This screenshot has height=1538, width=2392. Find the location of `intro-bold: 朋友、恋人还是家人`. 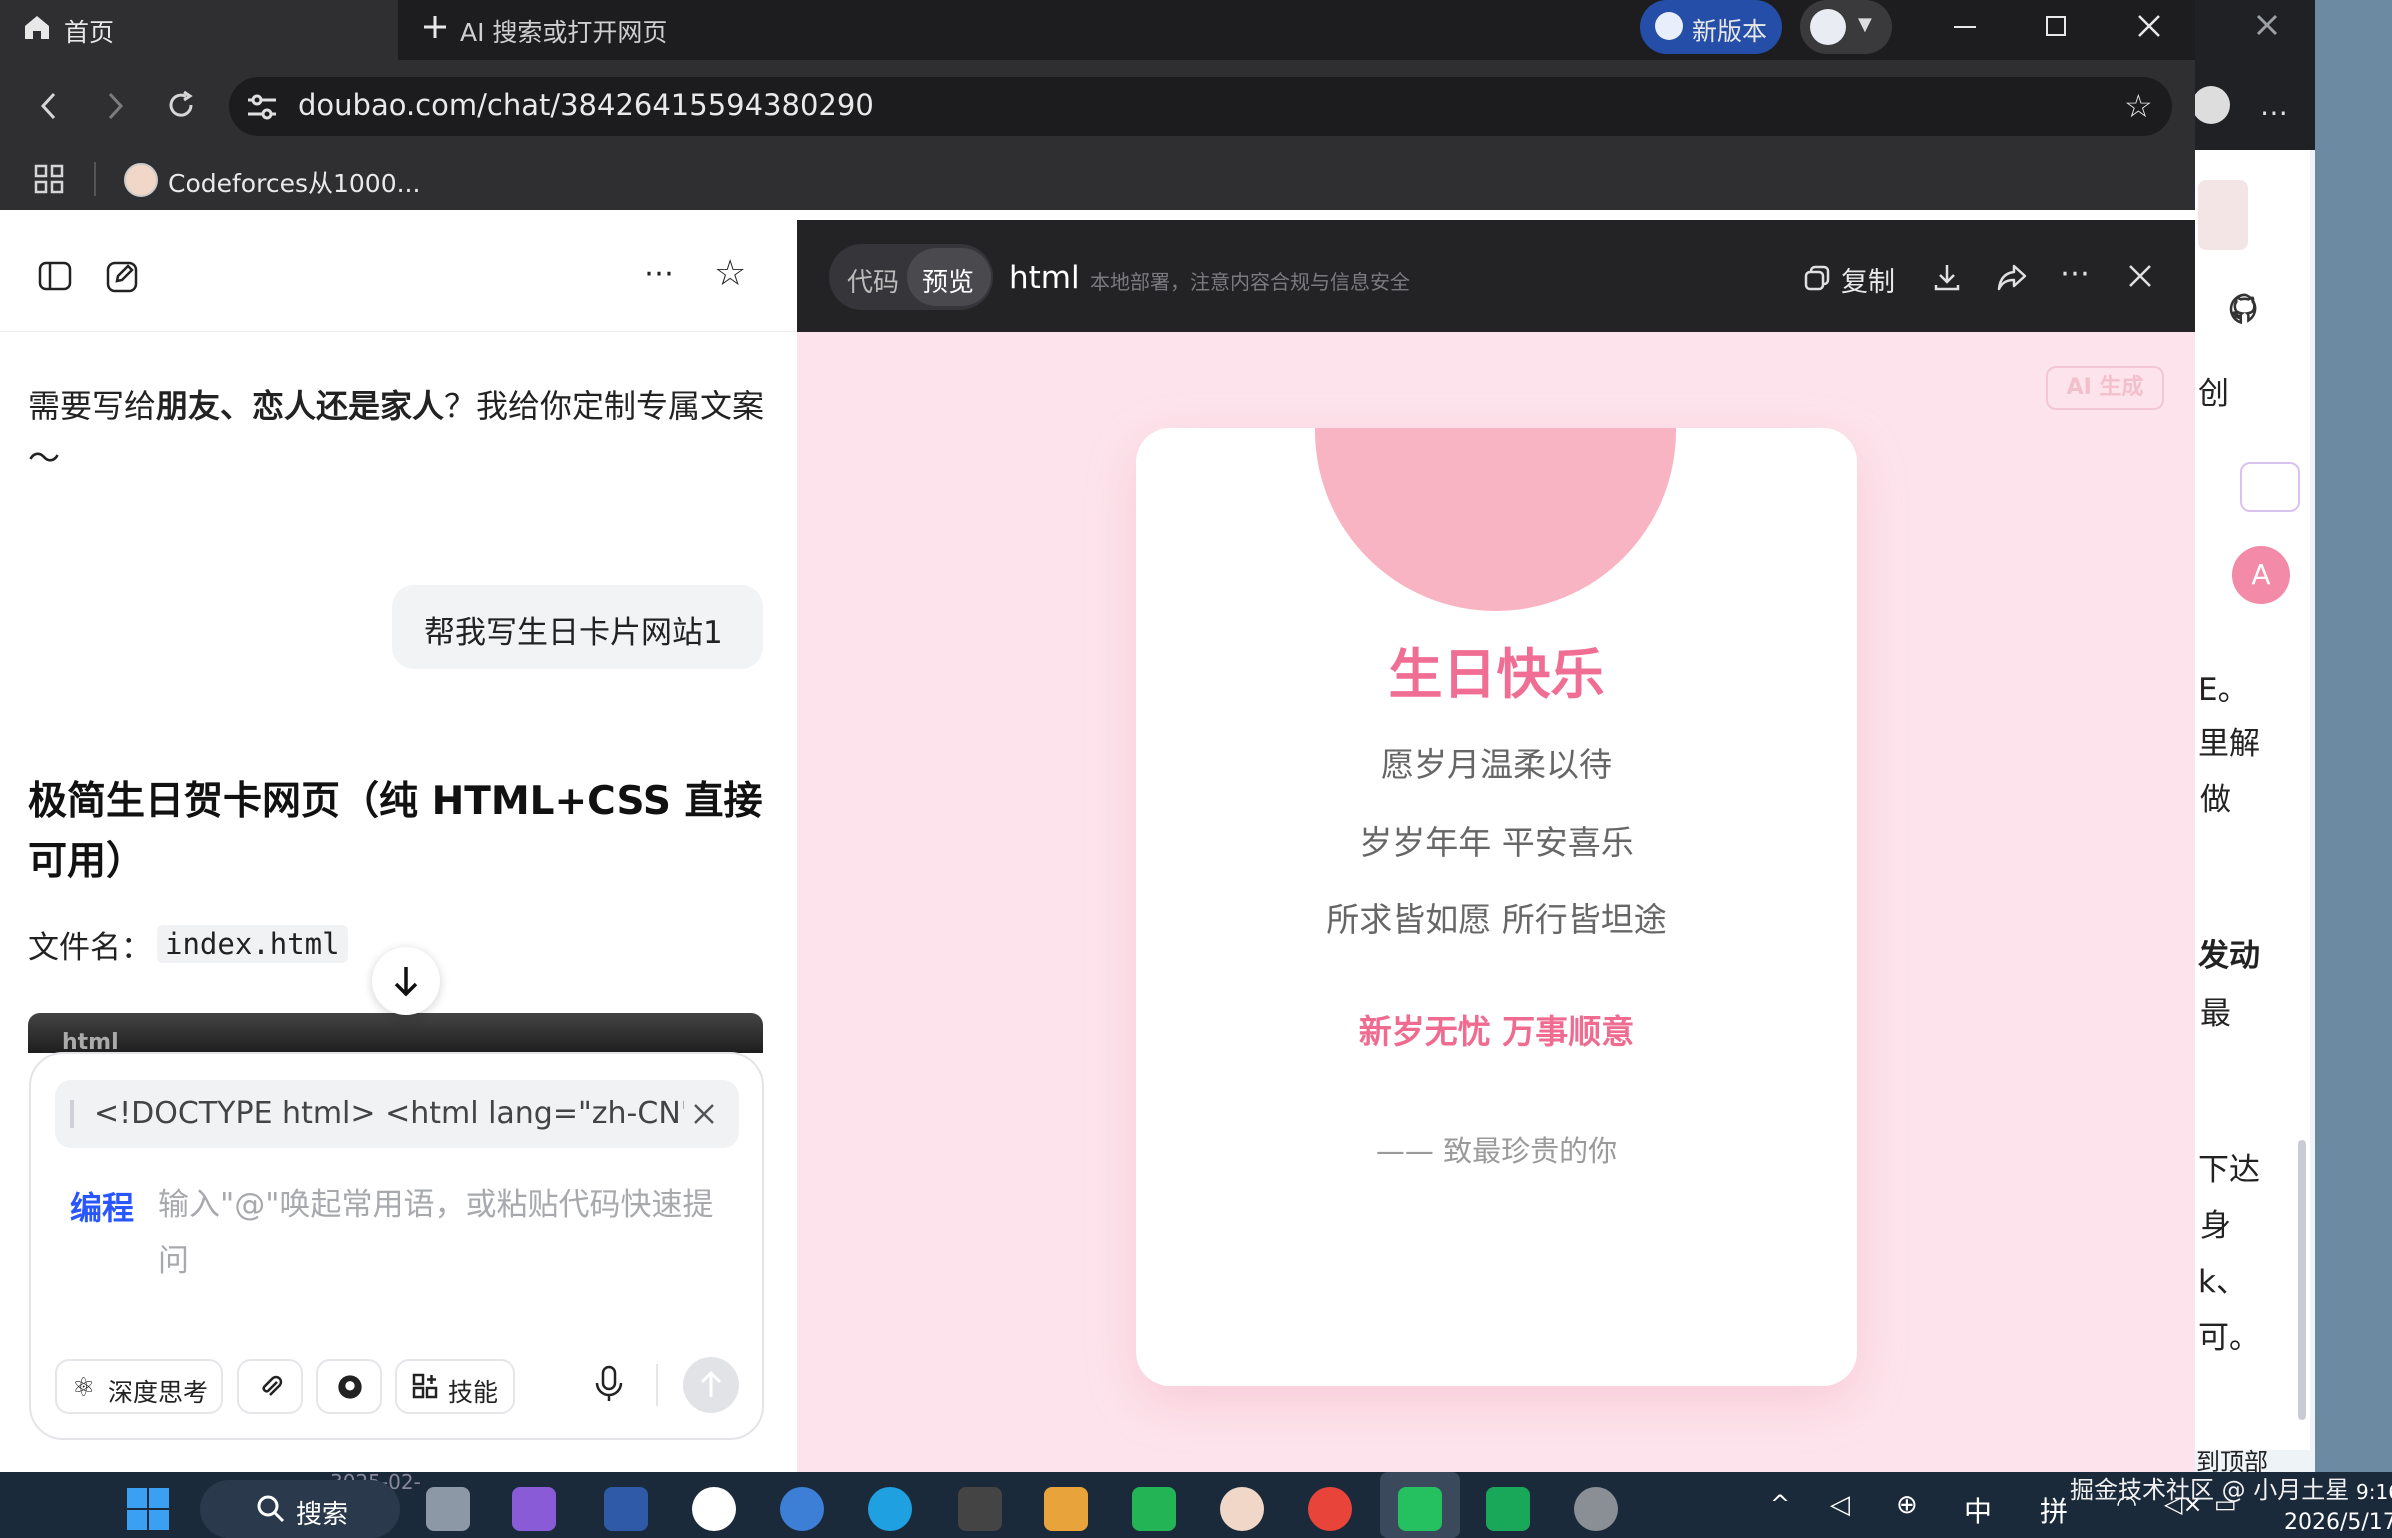

intro-bold: 朋友、恋人还是家人 is located at coordinates (300, 406).